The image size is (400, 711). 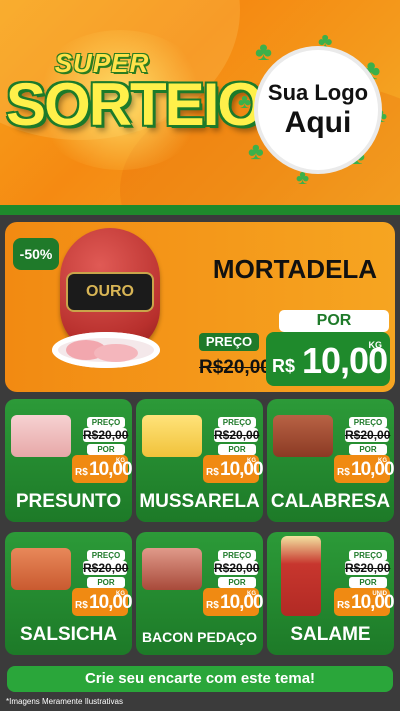 What do you see at coordinates (200, 460) in the screenshot?
I see `product-card: PREÇO R$20,00 POR R$ 10,00 KG MUSSARELA` at bounding box center [200, 460].